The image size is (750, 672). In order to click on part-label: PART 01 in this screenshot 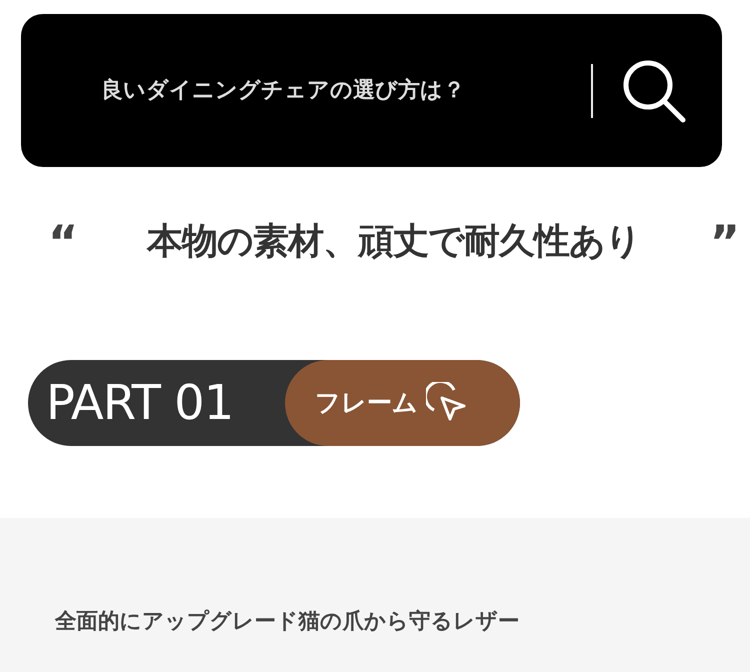, I will do `click(139, 403)`.